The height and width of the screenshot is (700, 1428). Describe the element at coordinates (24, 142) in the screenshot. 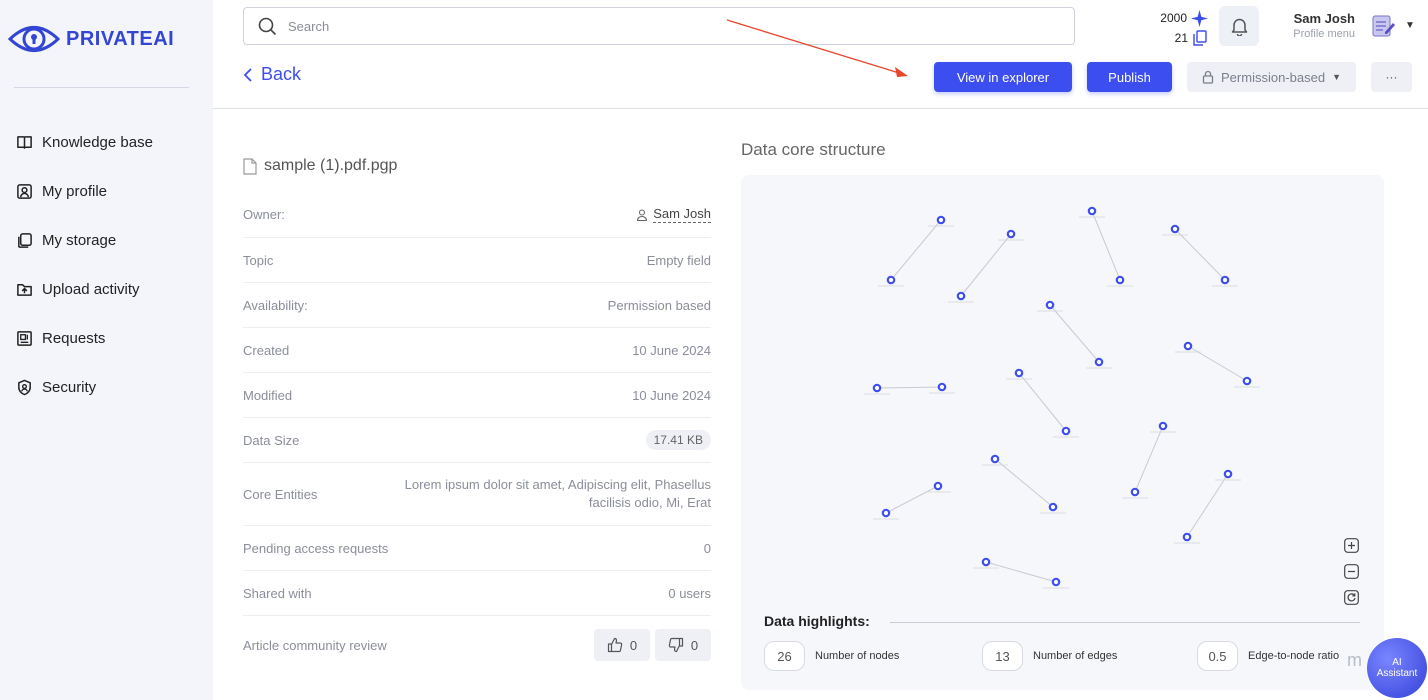

I see `book-icon` at that location.